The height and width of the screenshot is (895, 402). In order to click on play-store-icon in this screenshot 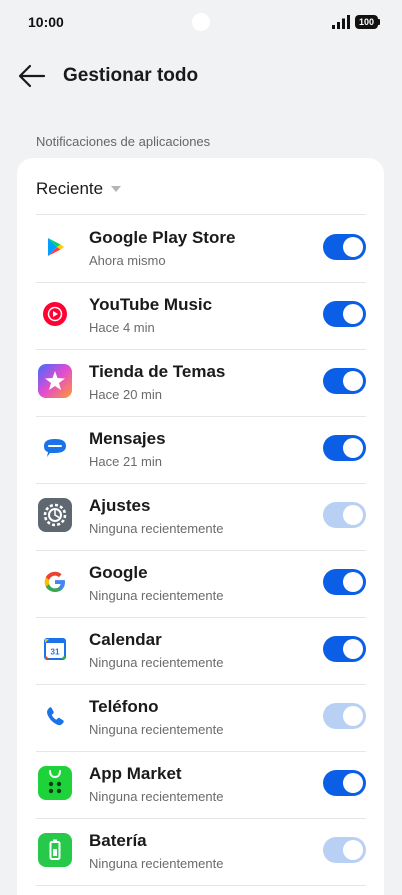, I will do `click(56, 247)`.